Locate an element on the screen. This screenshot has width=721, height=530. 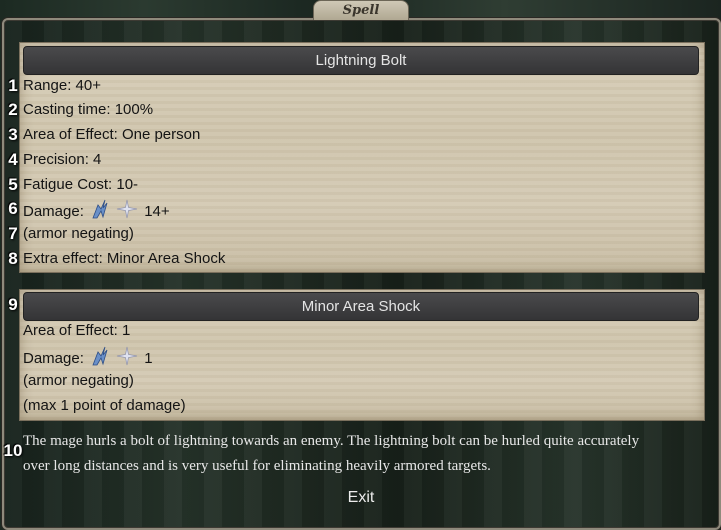
spell-extra-effect: Extra effect: Minor Area Shock is located at coordinates (124, 258).